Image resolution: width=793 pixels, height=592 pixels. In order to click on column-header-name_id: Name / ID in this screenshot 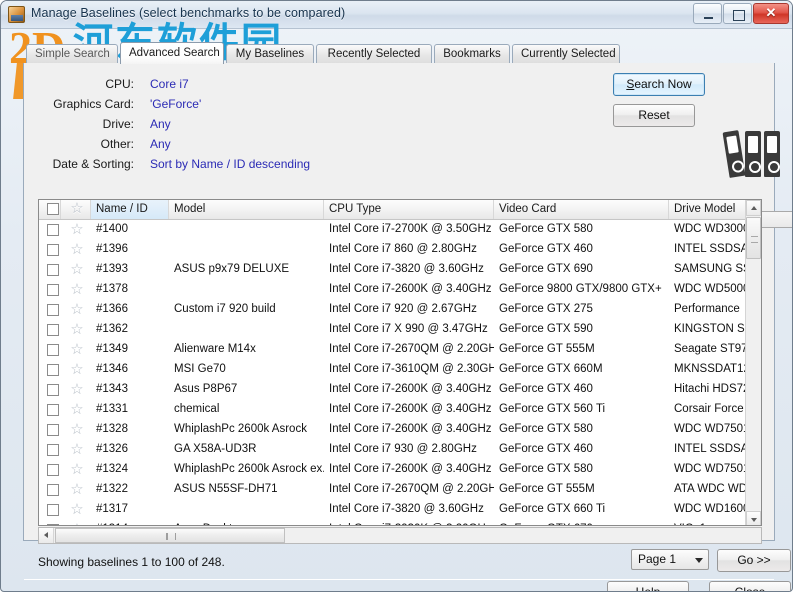, I will do `click(130, 209)`.